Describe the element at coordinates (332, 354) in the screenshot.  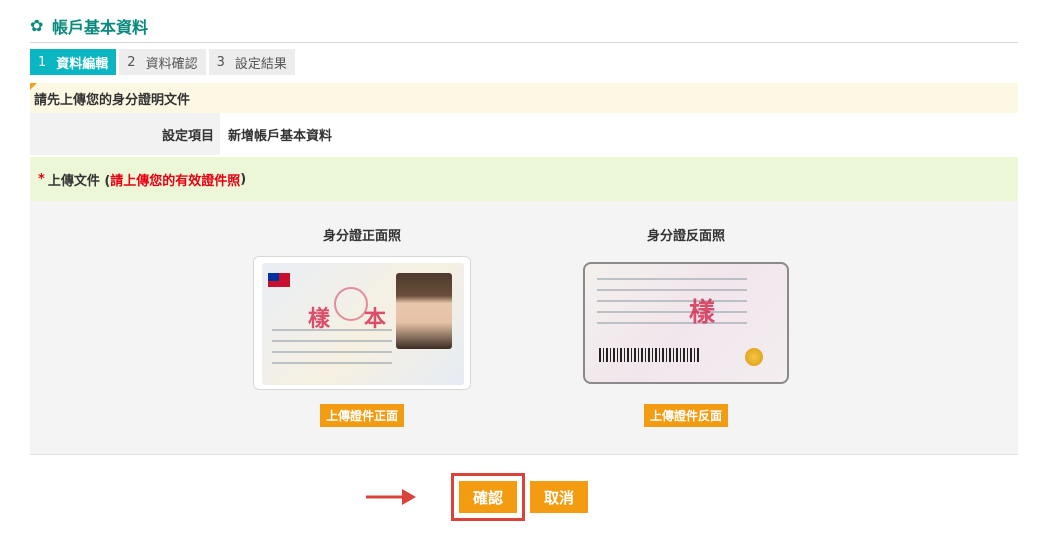
I see `id-text-lines` at that location.